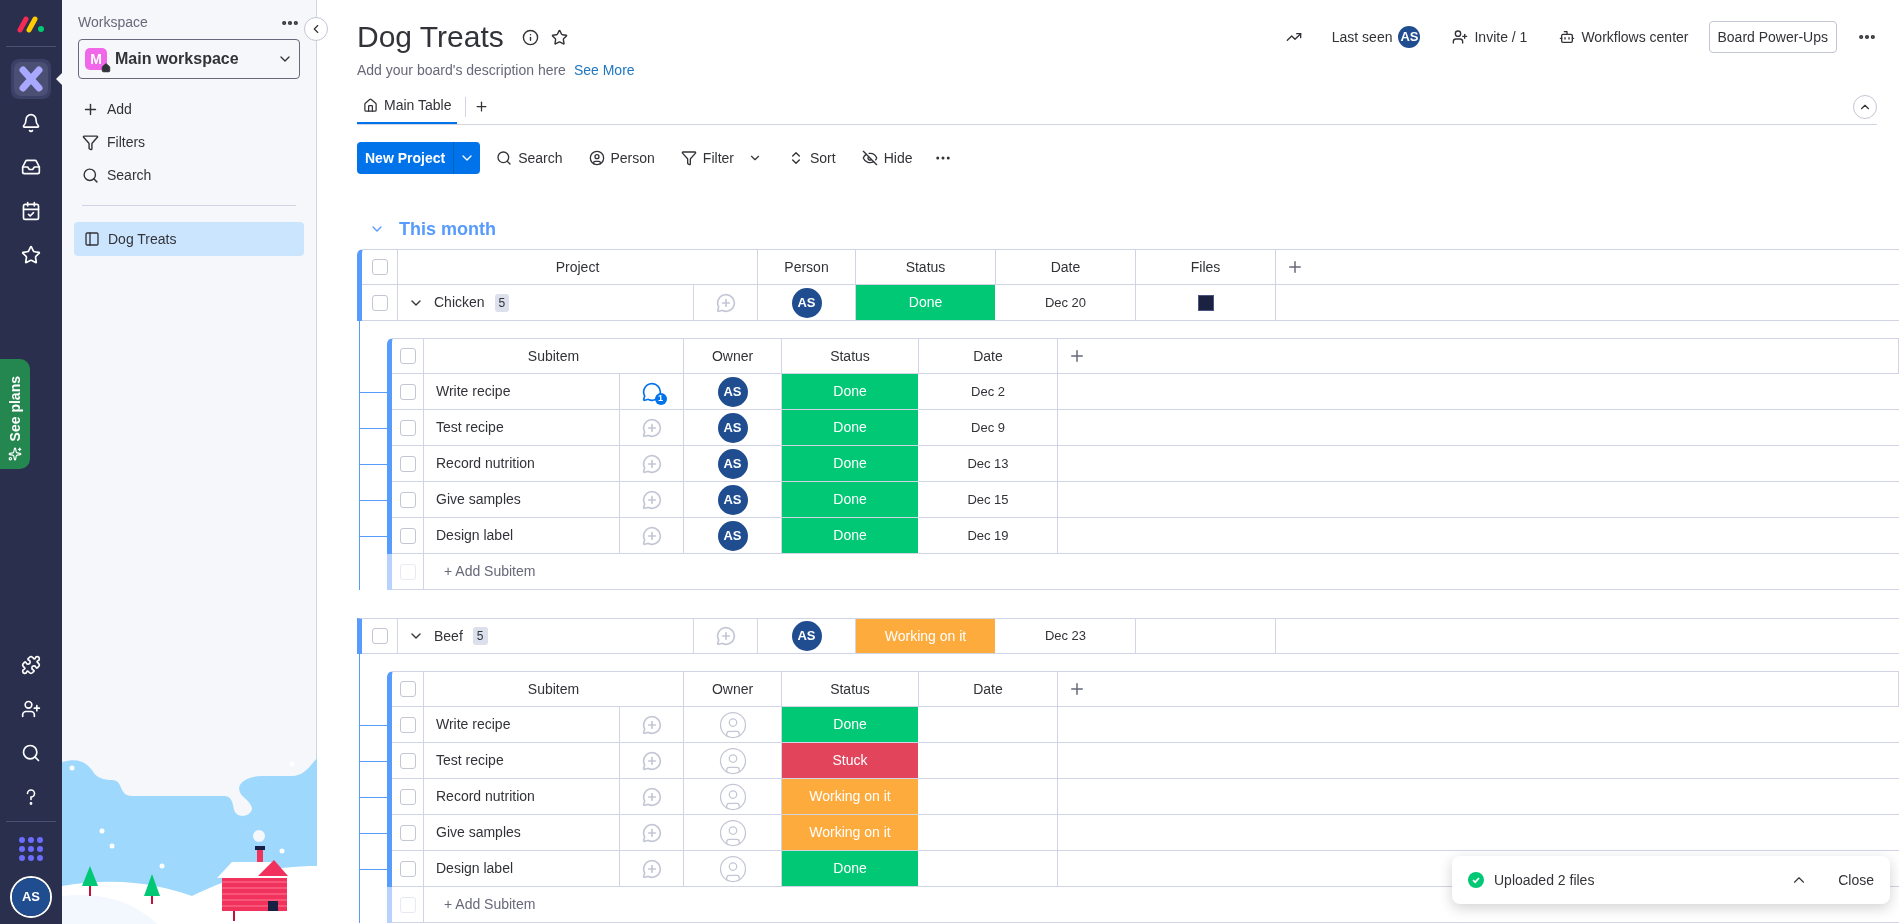 The width and height of the screenshot is (1899, 924). I want to click on workspace-name: Main workspace, so click(177, 59).